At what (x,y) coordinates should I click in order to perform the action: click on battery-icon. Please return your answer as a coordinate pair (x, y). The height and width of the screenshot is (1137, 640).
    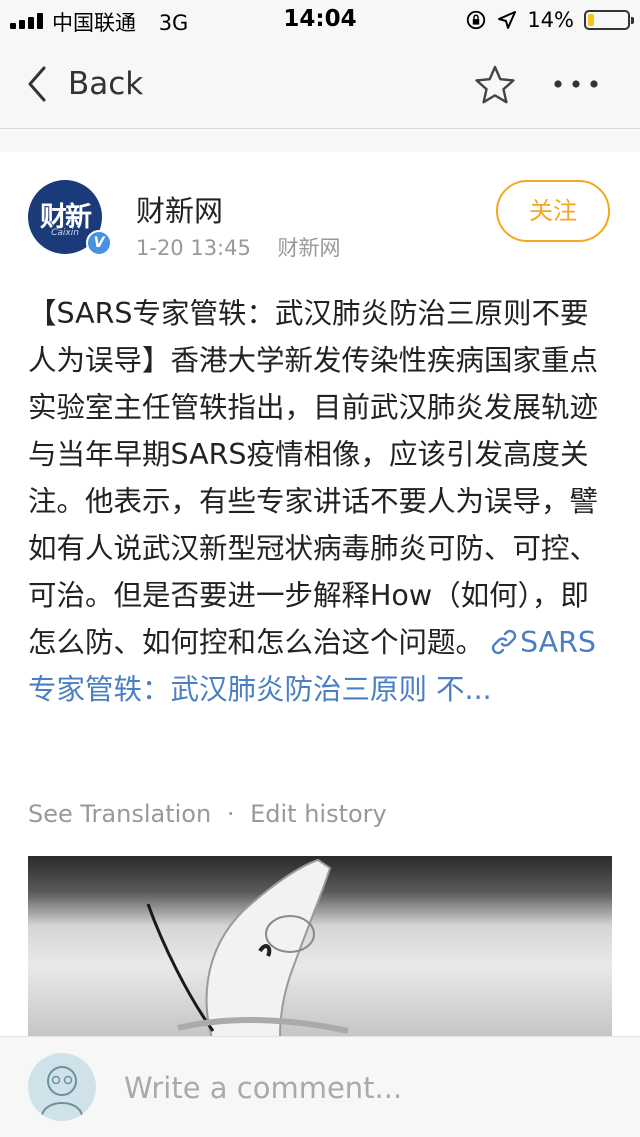
    Looking at the image, I should click on (609, 20).